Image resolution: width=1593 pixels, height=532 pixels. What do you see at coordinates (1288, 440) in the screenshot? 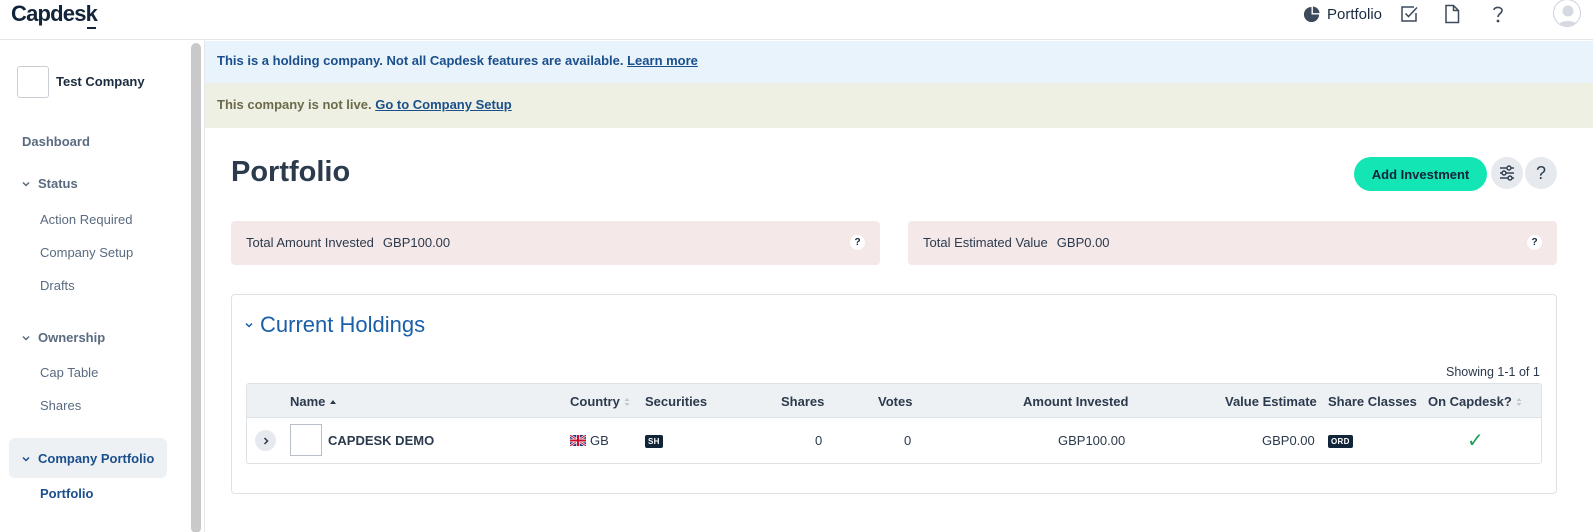
I see `holding-value-estimate: GBP0.00` at bounding box center [1288, 440].